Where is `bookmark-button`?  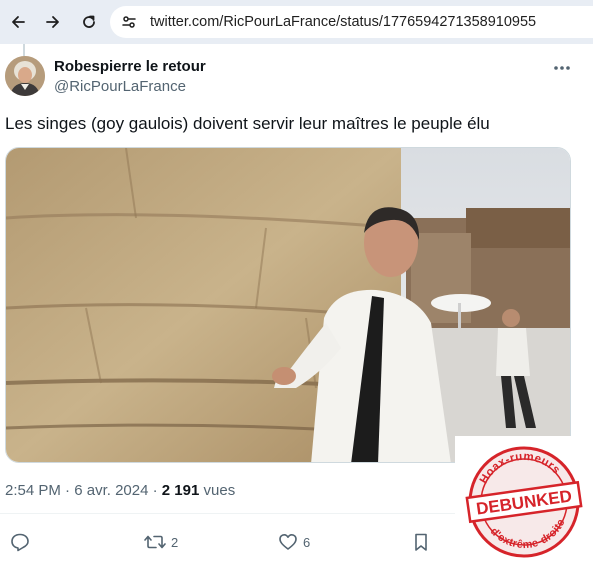
bookmark-button is located at coordinates (421, 542).